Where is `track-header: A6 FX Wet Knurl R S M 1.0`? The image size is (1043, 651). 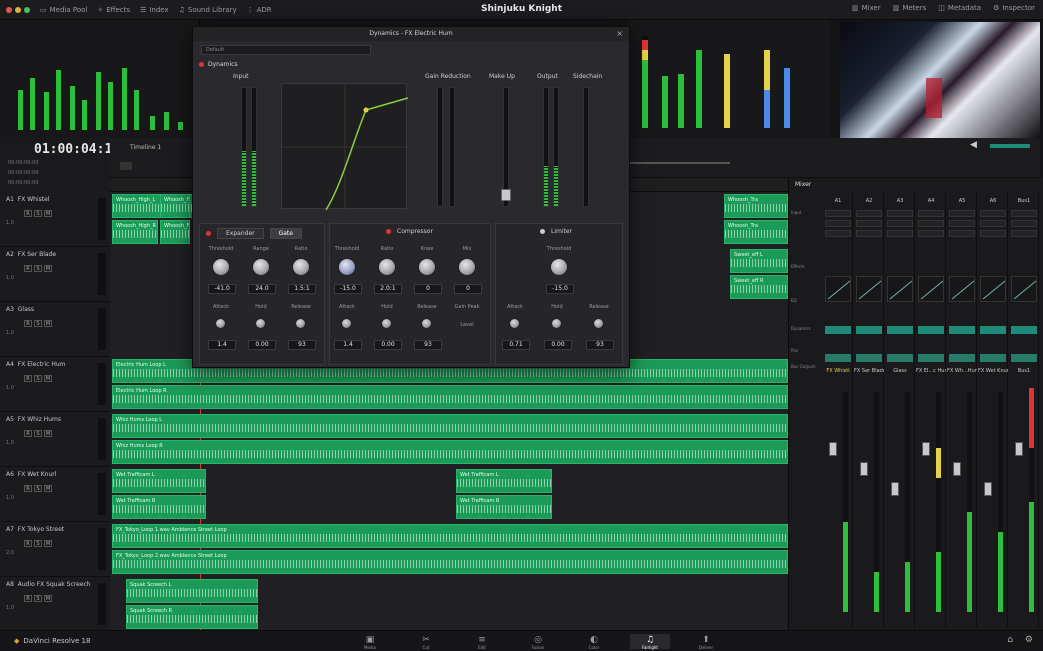 track-header: A6 FX Wet Knurl R S M 1.0 is located at coordinates (55, 494).